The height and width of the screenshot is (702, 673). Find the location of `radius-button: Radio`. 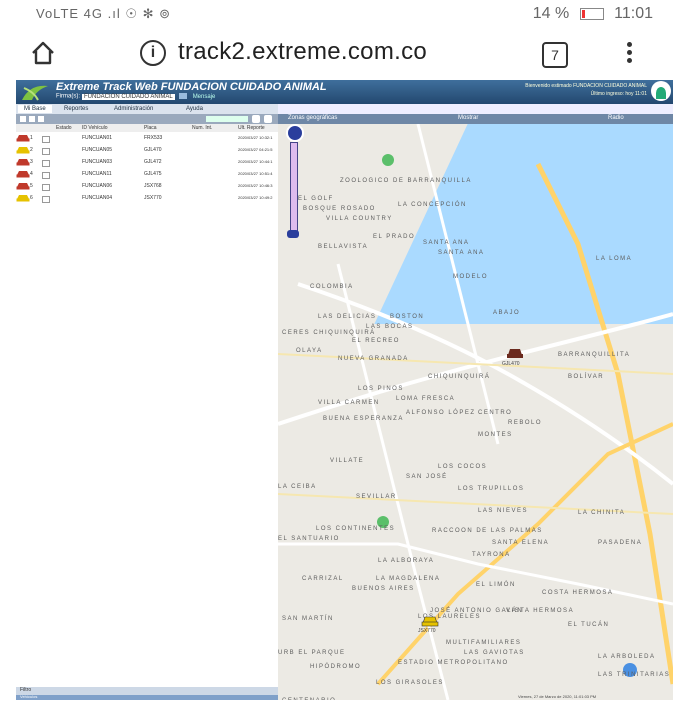

radius-button: Radio is located at coordinates (616, 118).